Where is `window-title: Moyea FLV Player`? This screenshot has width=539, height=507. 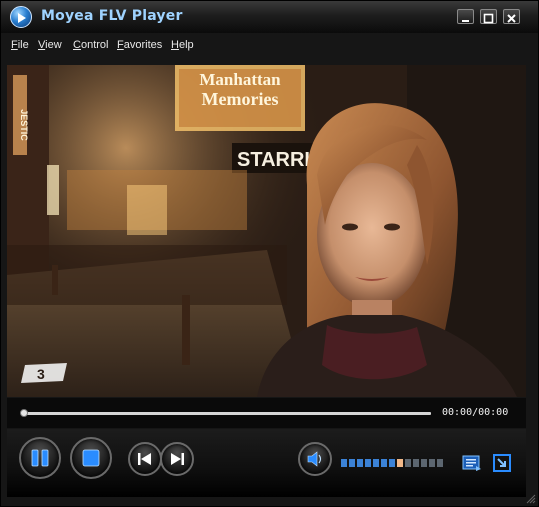 window-title: Moyea FLV Player is located at coordinates (112, 16).